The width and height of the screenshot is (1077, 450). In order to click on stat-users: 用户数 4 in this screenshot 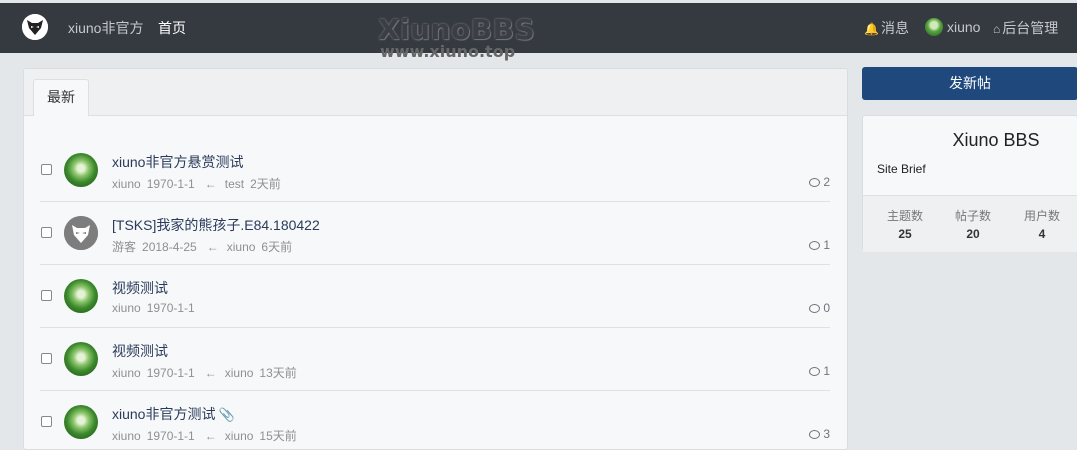, I will do `click(1042, 224)`.